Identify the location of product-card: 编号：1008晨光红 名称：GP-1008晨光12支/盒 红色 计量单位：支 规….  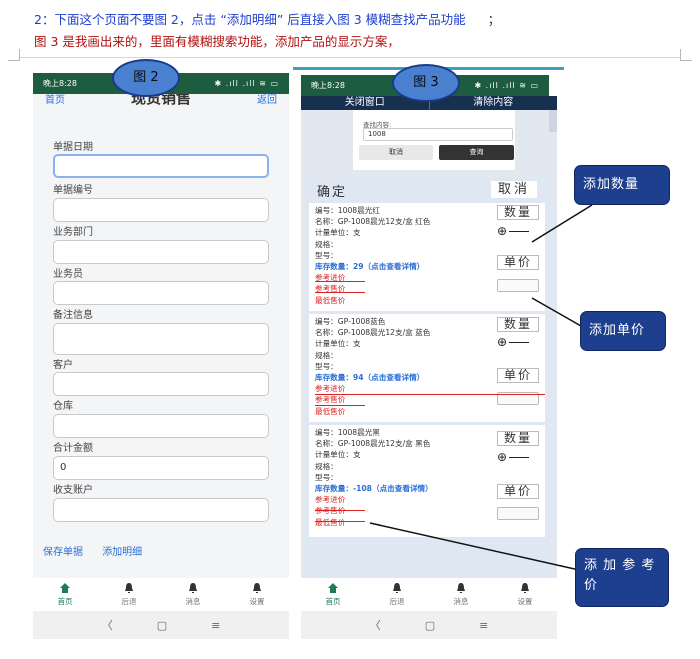
(427, 257).